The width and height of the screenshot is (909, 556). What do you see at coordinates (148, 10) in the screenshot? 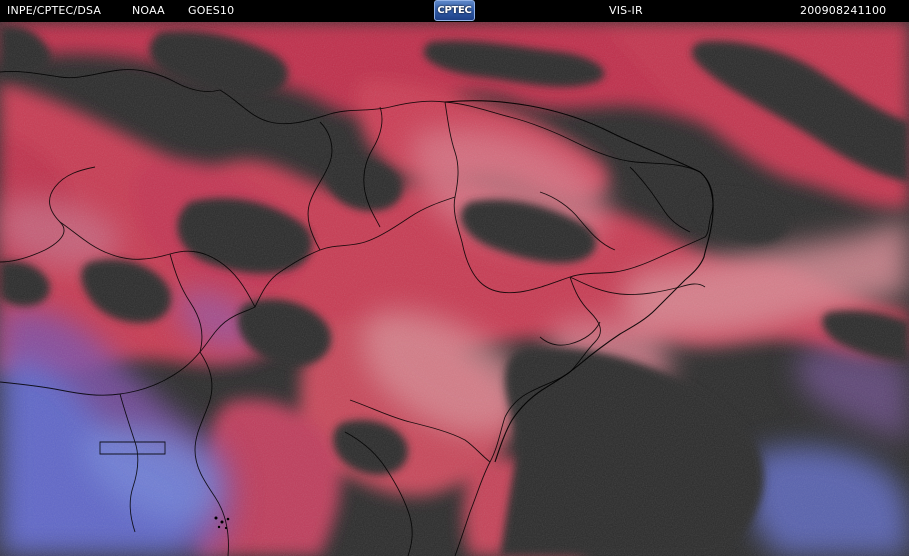
I see `agency-label: NOAA` at bounding box center [148, 10].